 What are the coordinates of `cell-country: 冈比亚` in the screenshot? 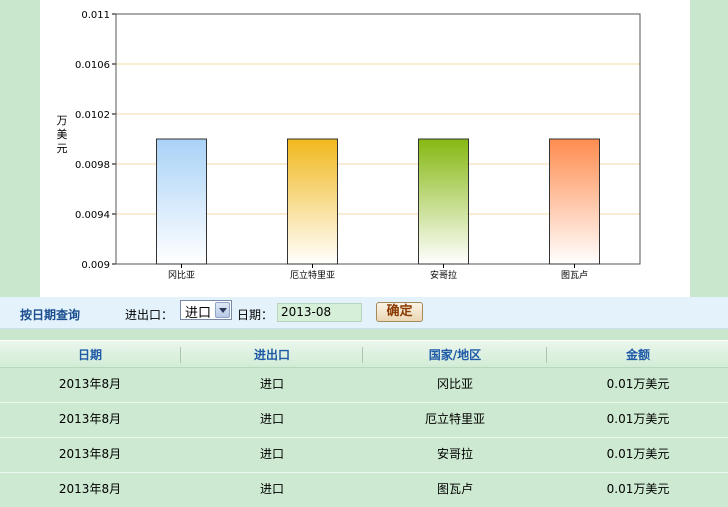 It's located at (454, 384).